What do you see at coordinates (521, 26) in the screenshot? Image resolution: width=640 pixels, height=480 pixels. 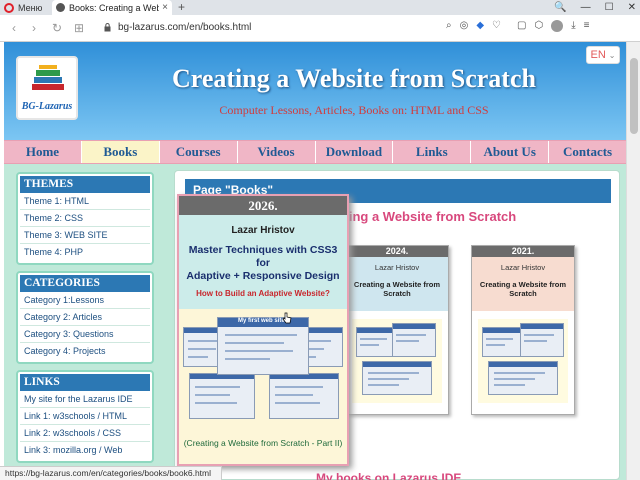 I see `extensions-icon: ▢` at bounding box center [521, 26].